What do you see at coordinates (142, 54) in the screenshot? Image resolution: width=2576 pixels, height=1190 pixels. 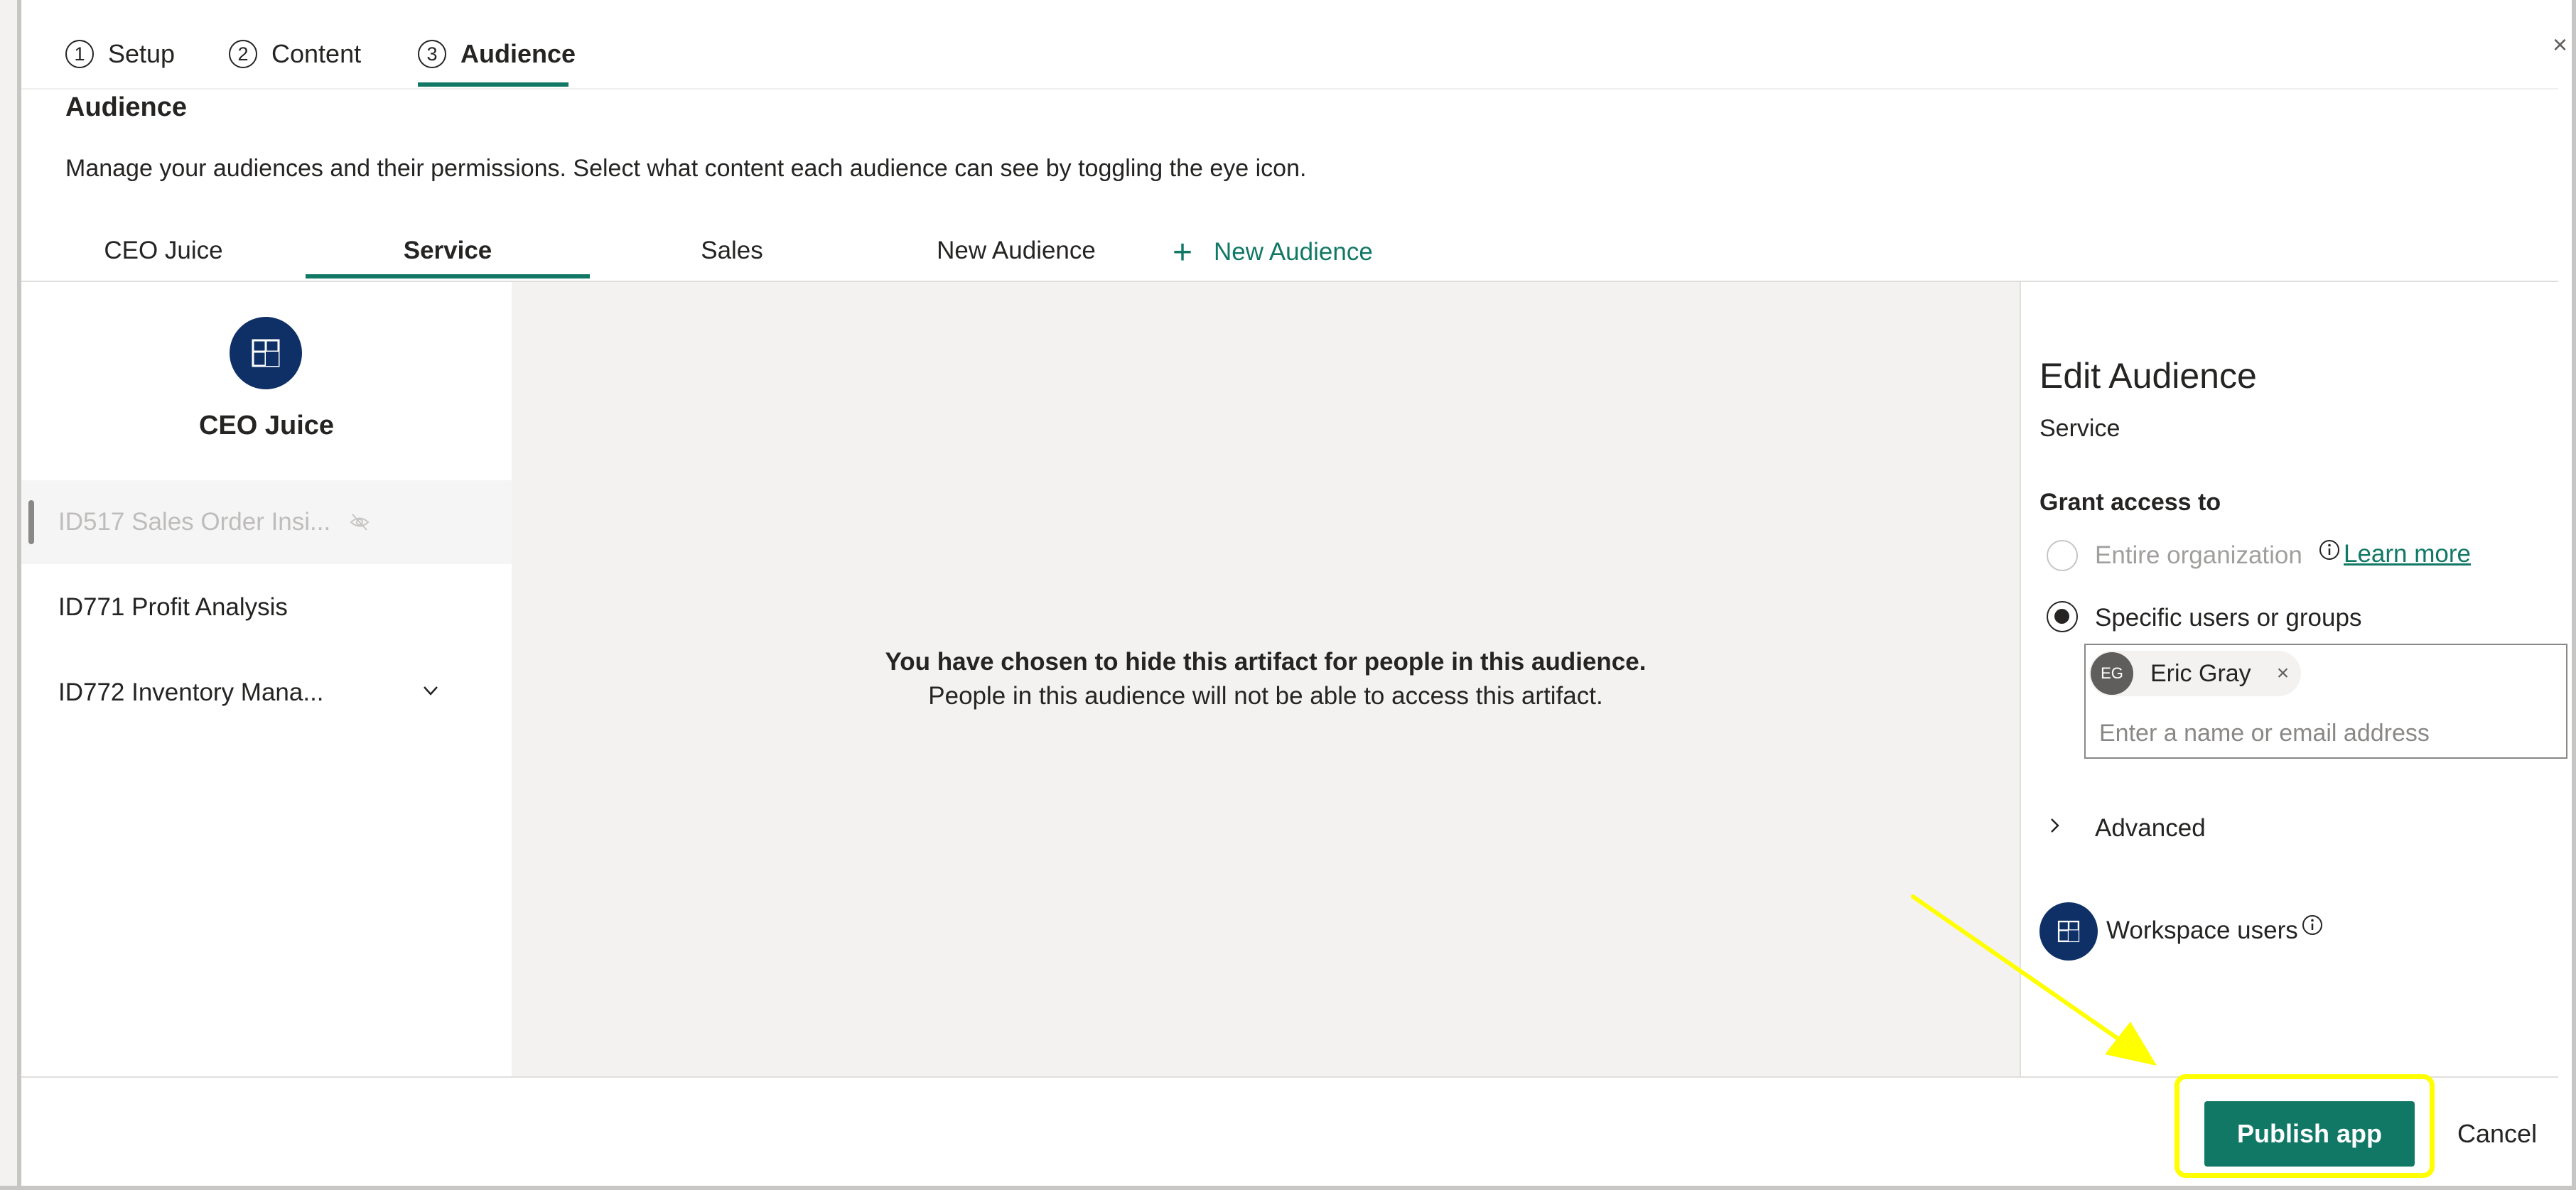 I see `step-label: Setup` at bounding box center [142, 54].